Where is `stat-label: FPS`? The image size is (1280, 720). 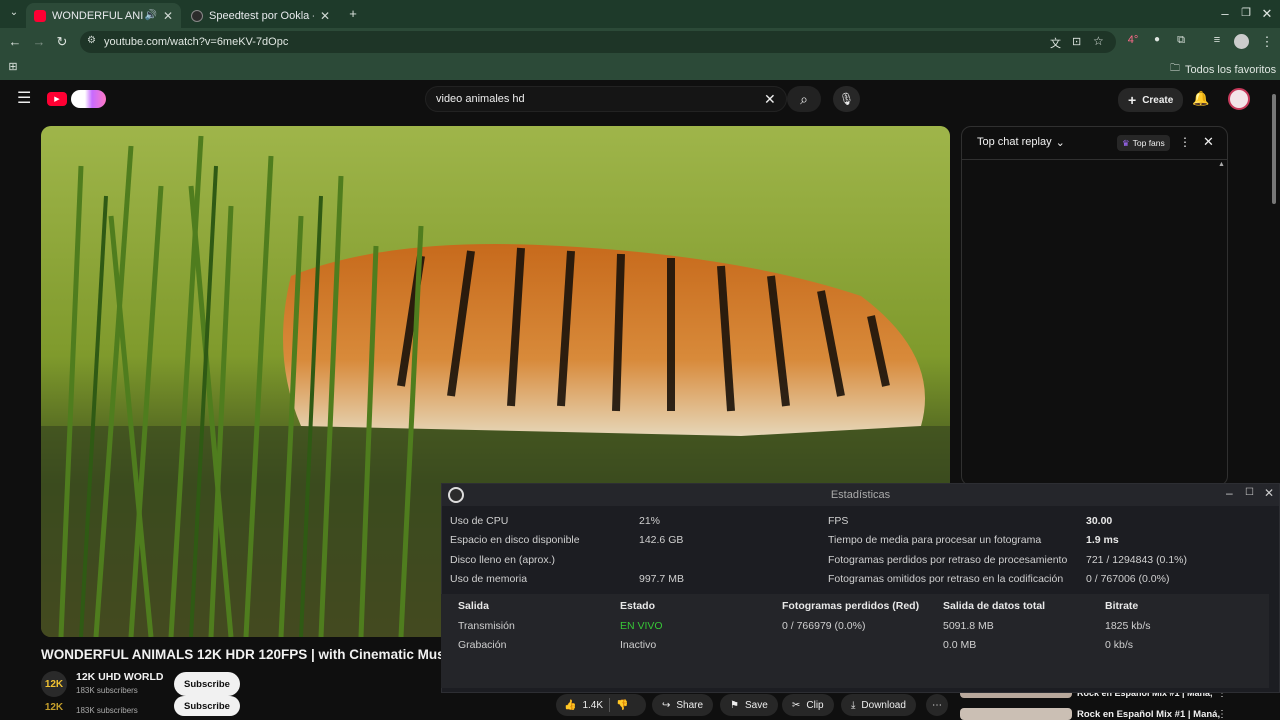
stat-label: FPS is located at coordinates (838, 521).